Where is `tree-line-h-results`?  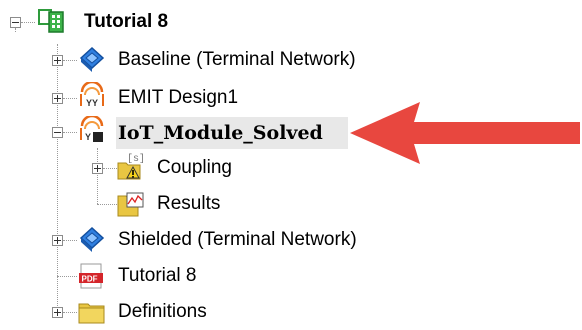 tree-line-h-results is located at coordinates (107, 204).